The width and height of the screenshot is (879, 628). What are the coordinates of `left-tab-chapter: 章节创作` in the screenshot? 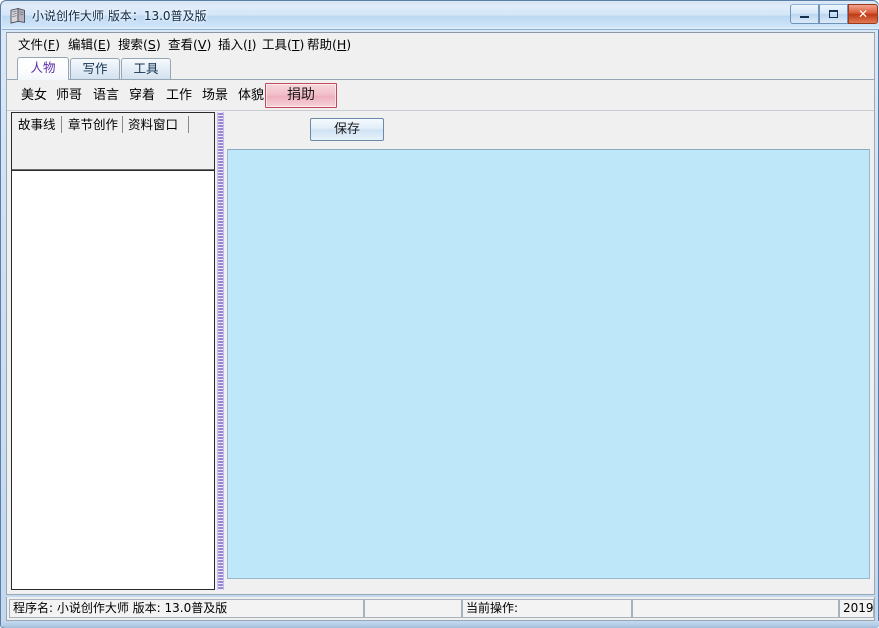 It's located at (93, 124).